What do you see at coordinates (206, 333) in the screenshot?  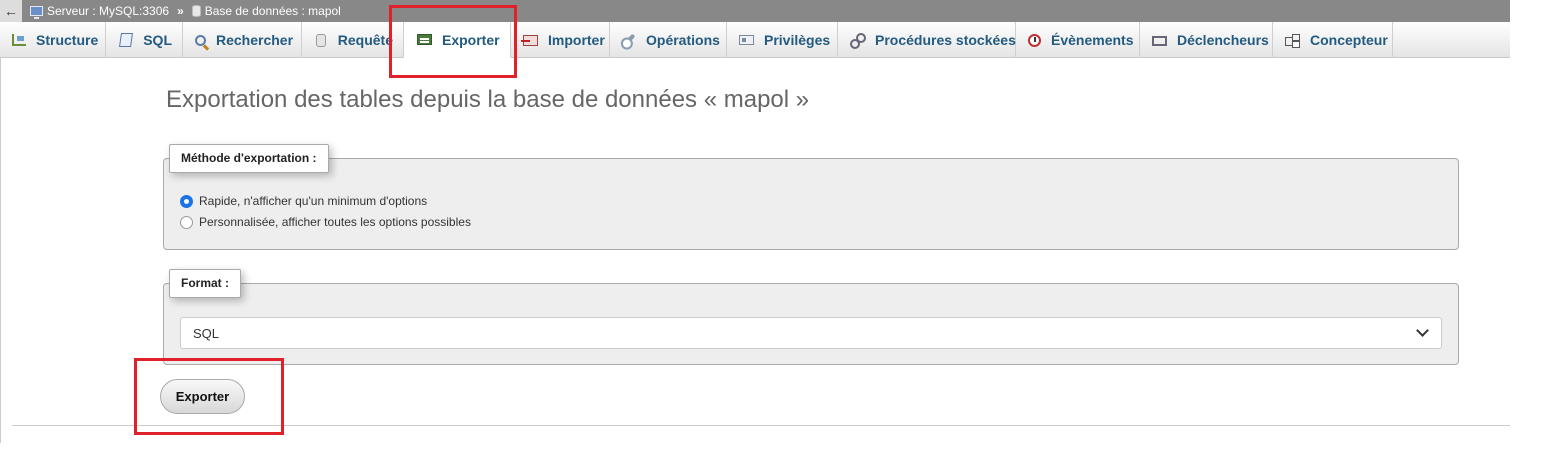 I see `format-select-value: SQL` at bounding box center [206, 333].